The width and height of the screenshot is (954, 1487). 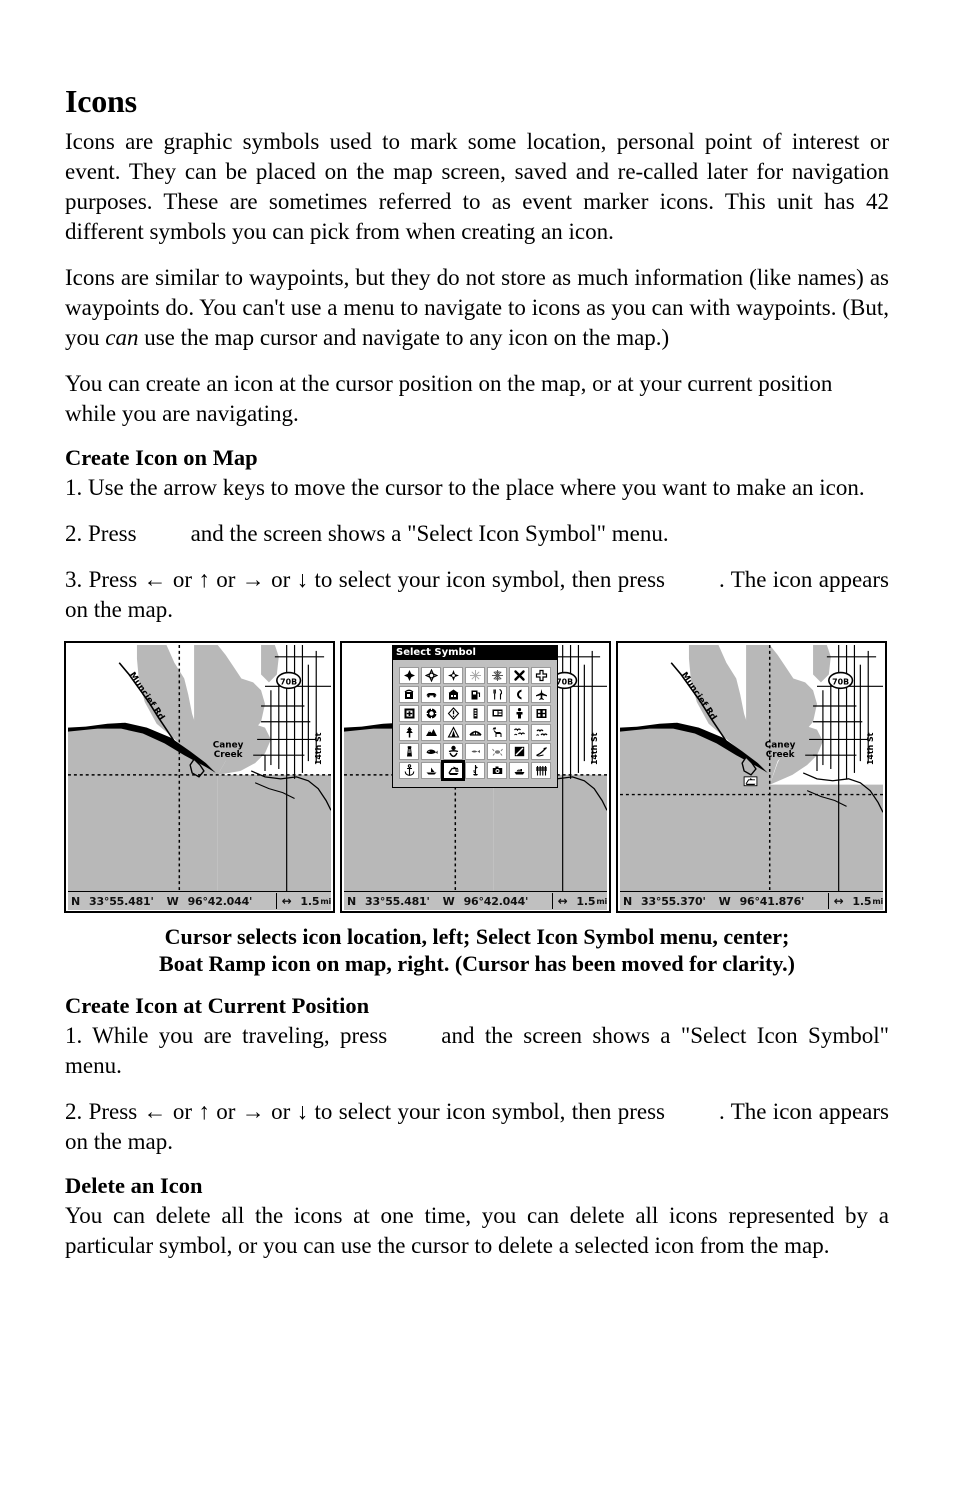 What do you see at coordinates (409, 733) in the screenshot?
I see `symbol-tree-icon` at bounding box center [409, 733].